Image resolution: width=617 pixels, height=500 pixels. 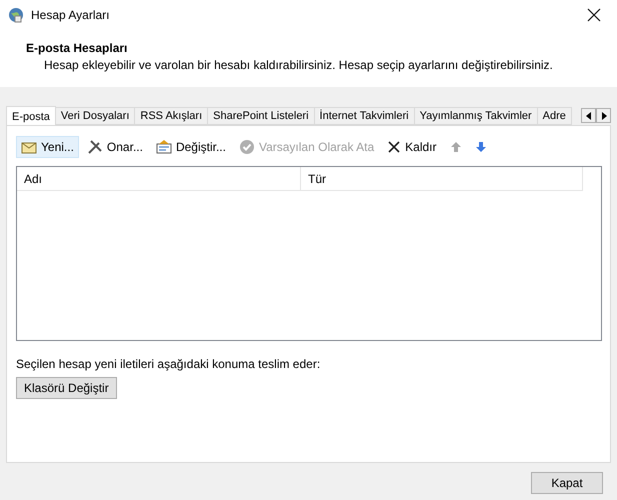 I want to click on card-icon, so click(x=164, y=147).